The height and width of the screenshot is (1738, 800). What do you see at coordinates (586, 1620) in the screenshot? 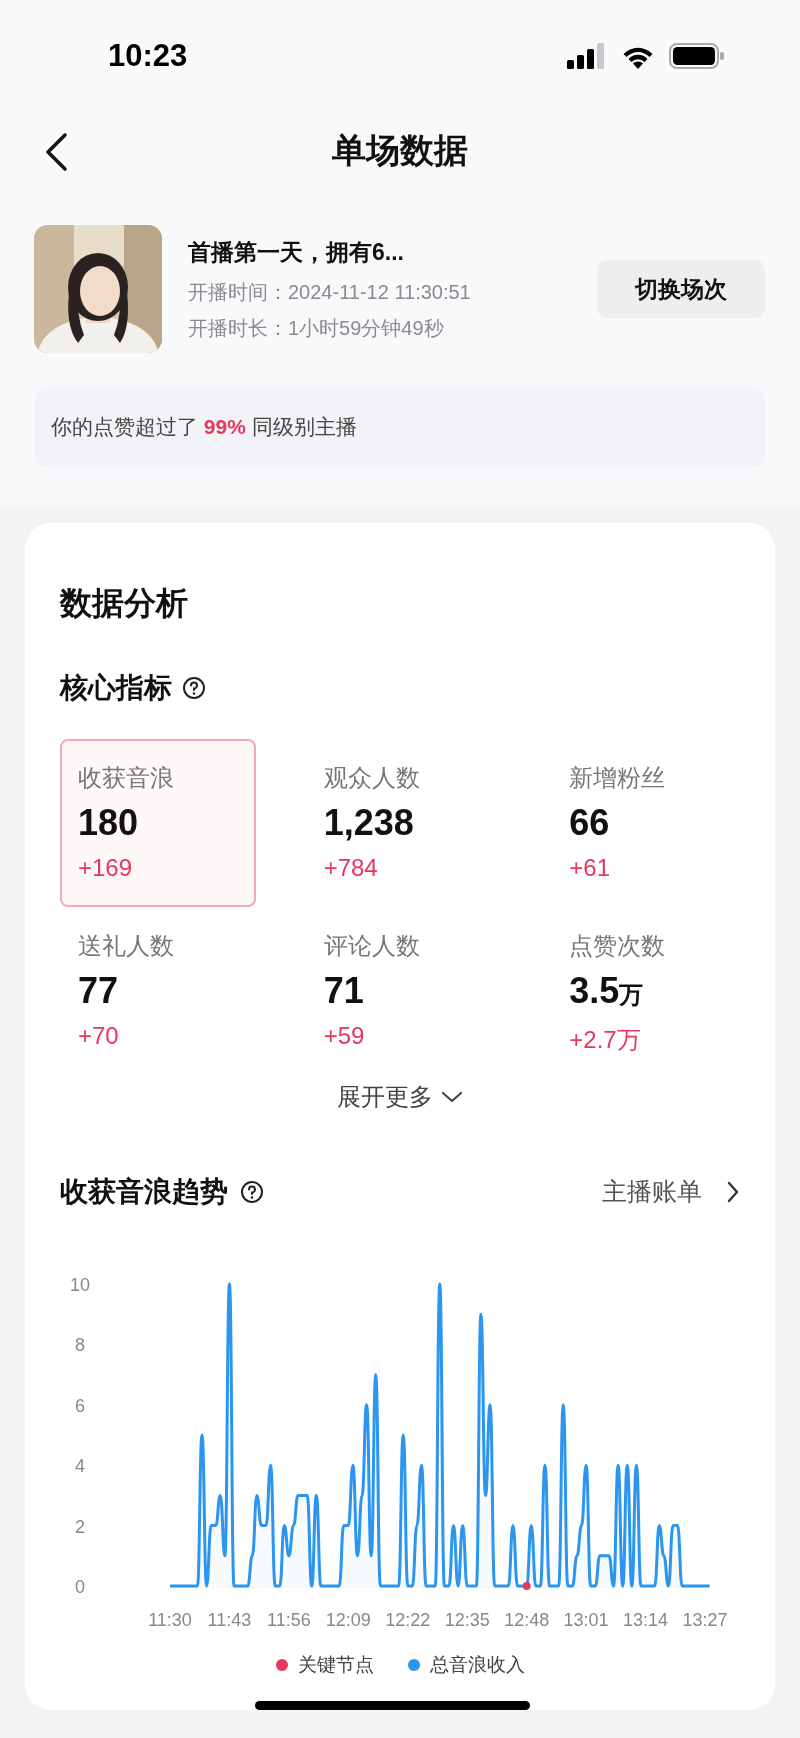
I see `x-tick-label: 13:01` at bounding box center [586, 1620].